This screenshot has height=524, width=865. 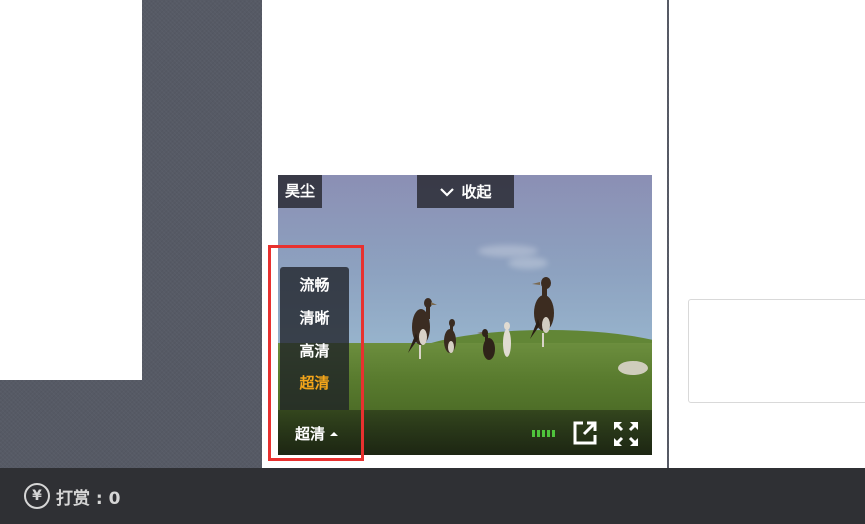 I want to click on quality-menu: 流畅 清晰 高清 超清, so click(x=314, y=338).